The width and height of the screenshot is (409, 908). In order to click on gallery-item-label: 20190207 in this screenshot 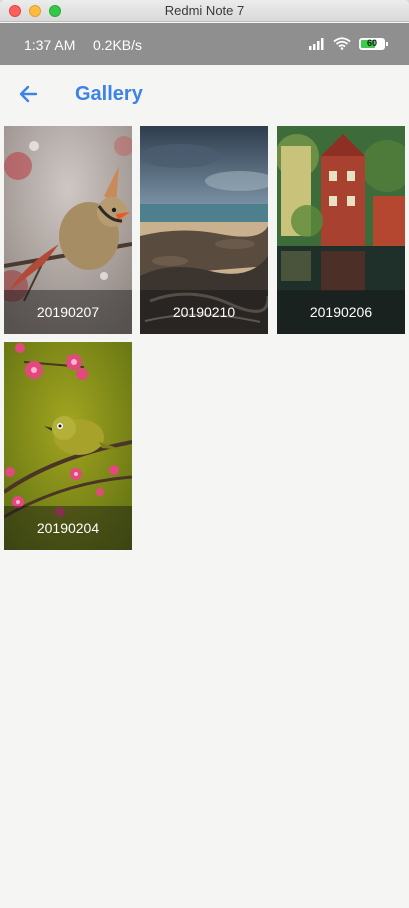, I will do `click(68, 312)`.